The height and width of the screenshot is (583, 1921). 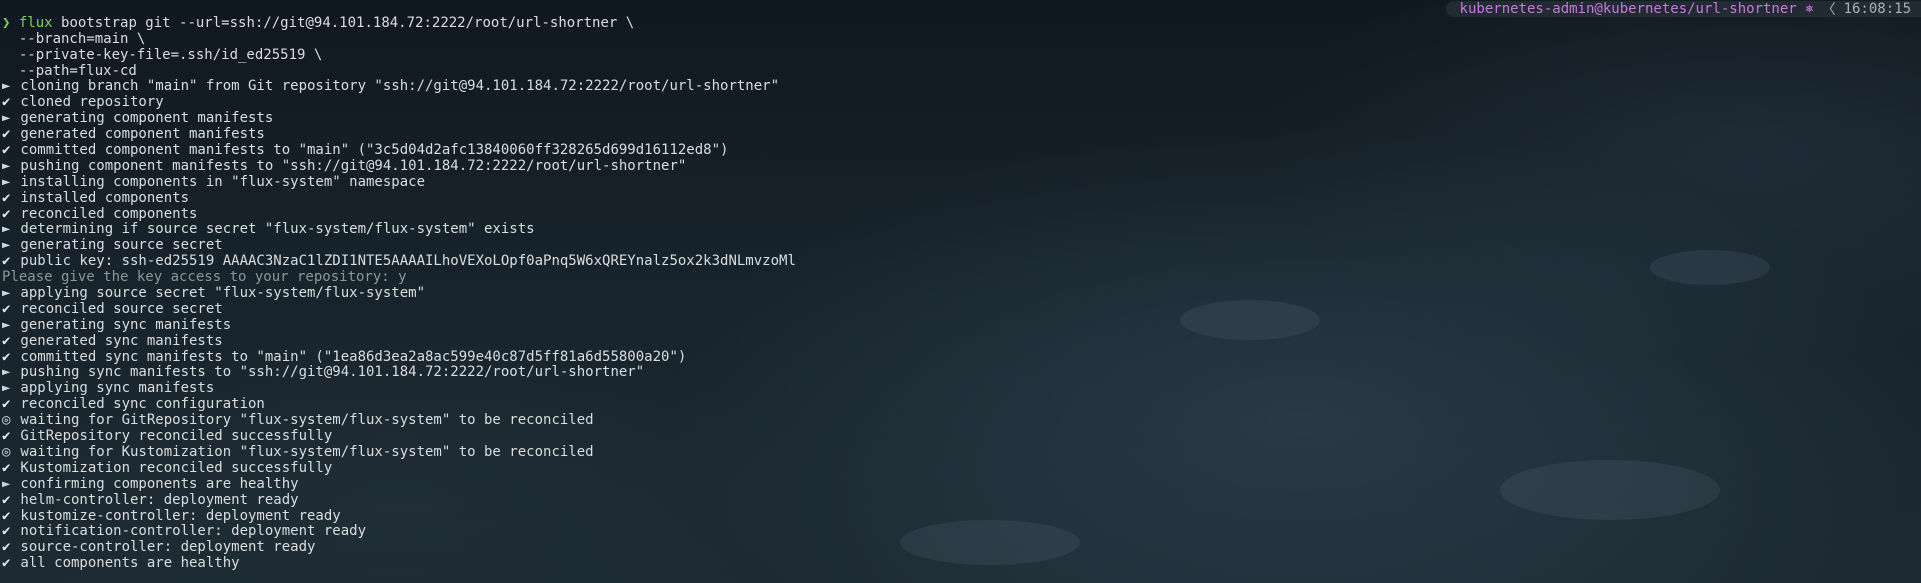 I want to click on log-line: ✔ all components are healthy, so click(x=682, y=564).